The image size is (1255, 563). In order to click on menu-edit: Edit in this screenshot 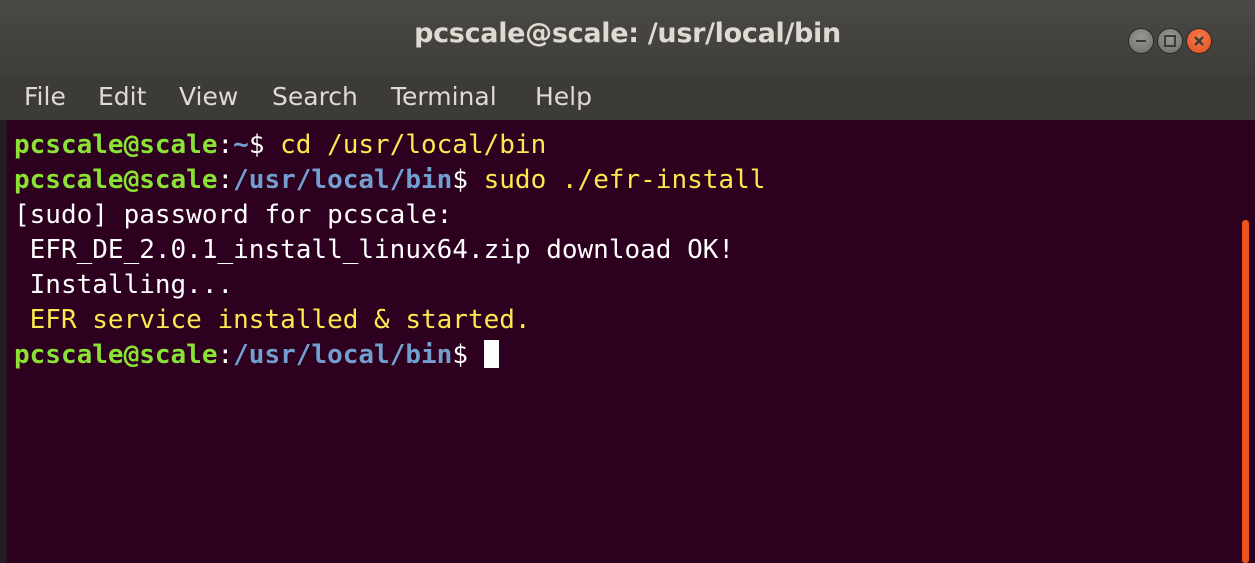, I will do `click(122, 96)`.